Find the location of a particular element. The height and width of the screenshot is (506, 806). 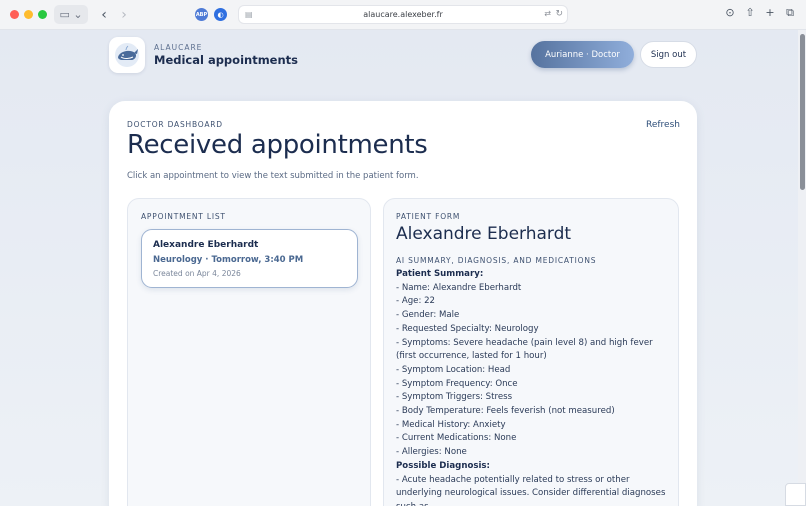

summary-line: - Current Medications: None is located at coordinates (456, 438).